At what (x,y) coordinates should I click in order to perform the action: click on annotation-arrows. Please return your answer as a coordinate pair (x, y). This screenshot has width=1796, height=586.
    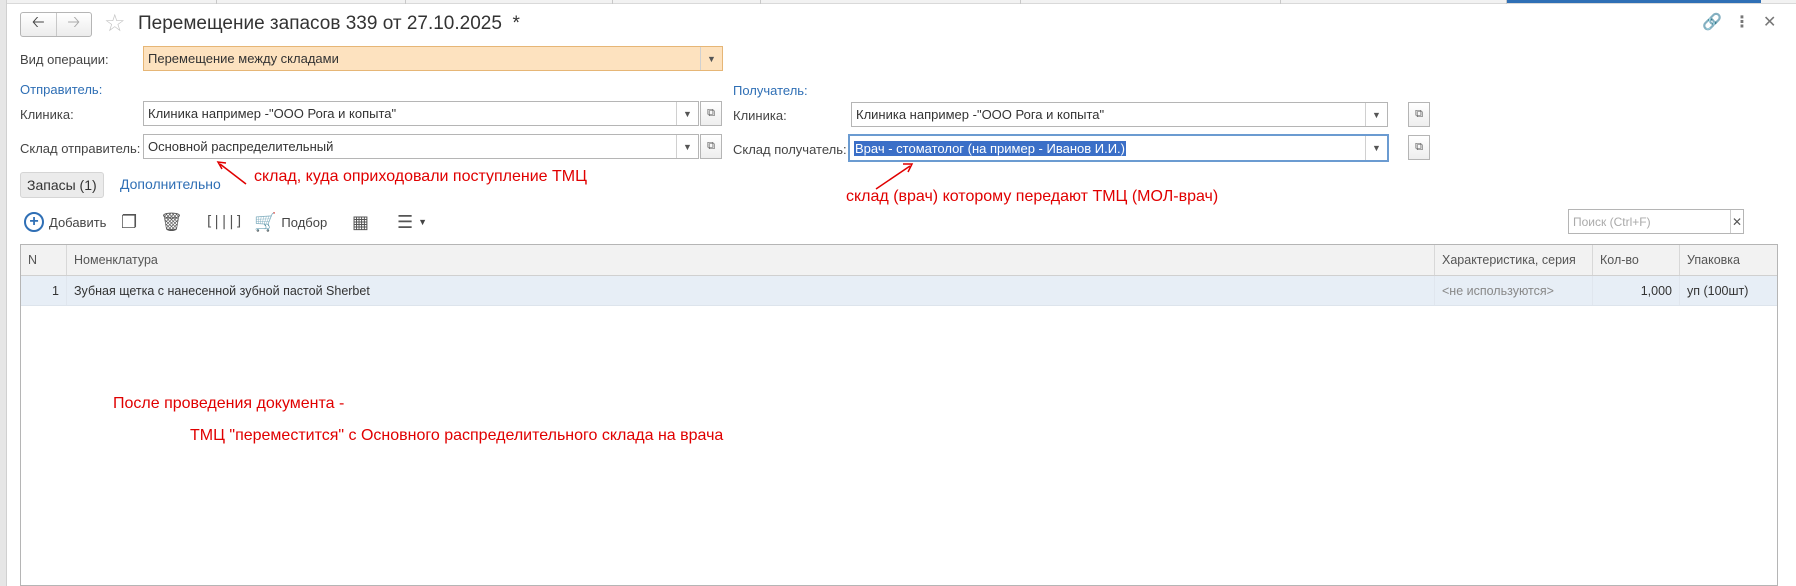
    Looking at the image, I should click on (565, 175).